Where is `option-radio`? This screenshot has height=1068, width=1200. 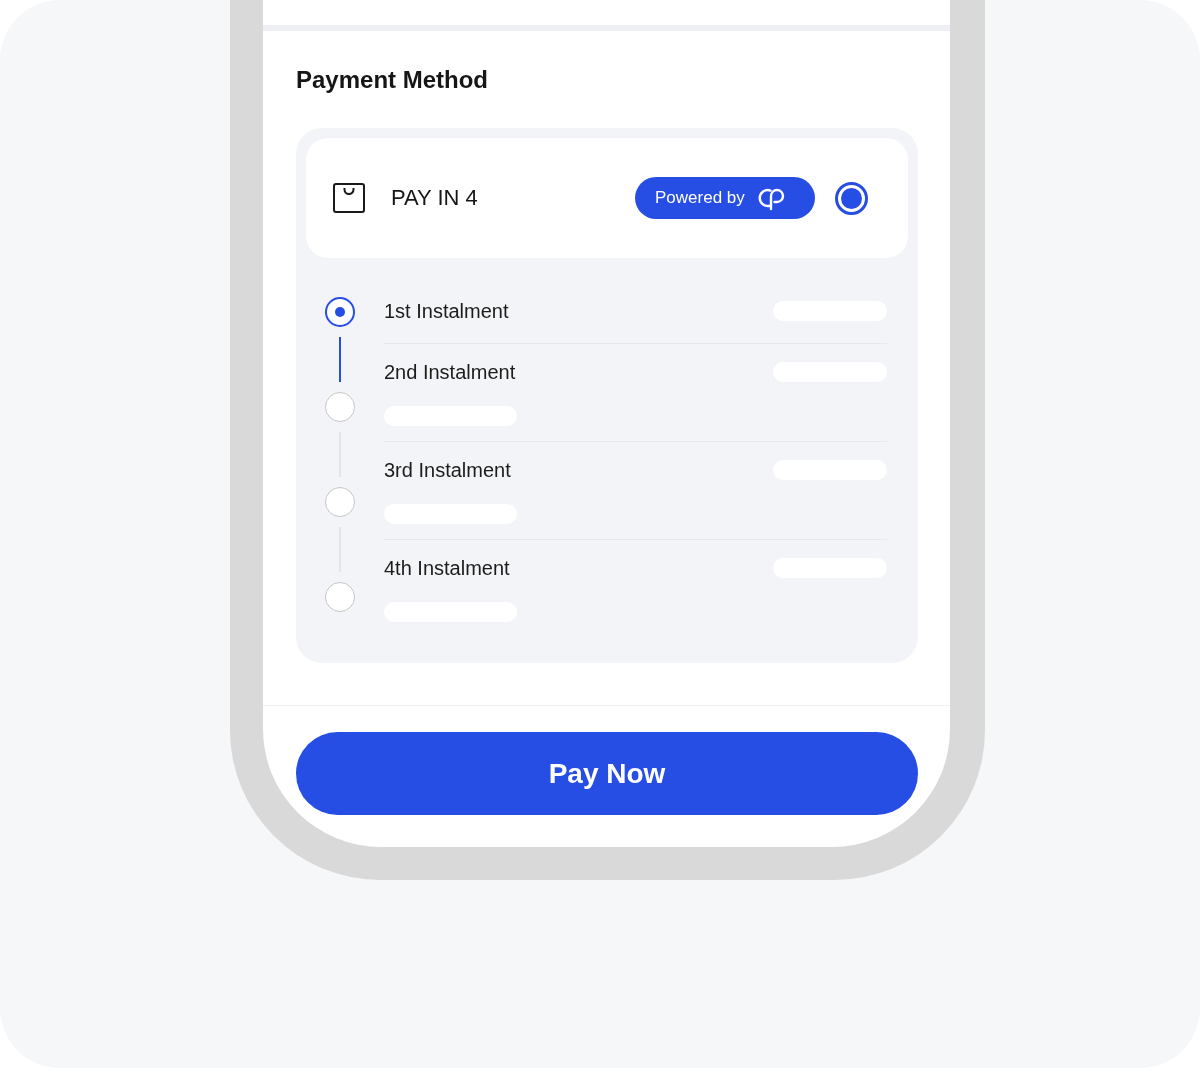 option-radio is located at coordinates (851, 198).